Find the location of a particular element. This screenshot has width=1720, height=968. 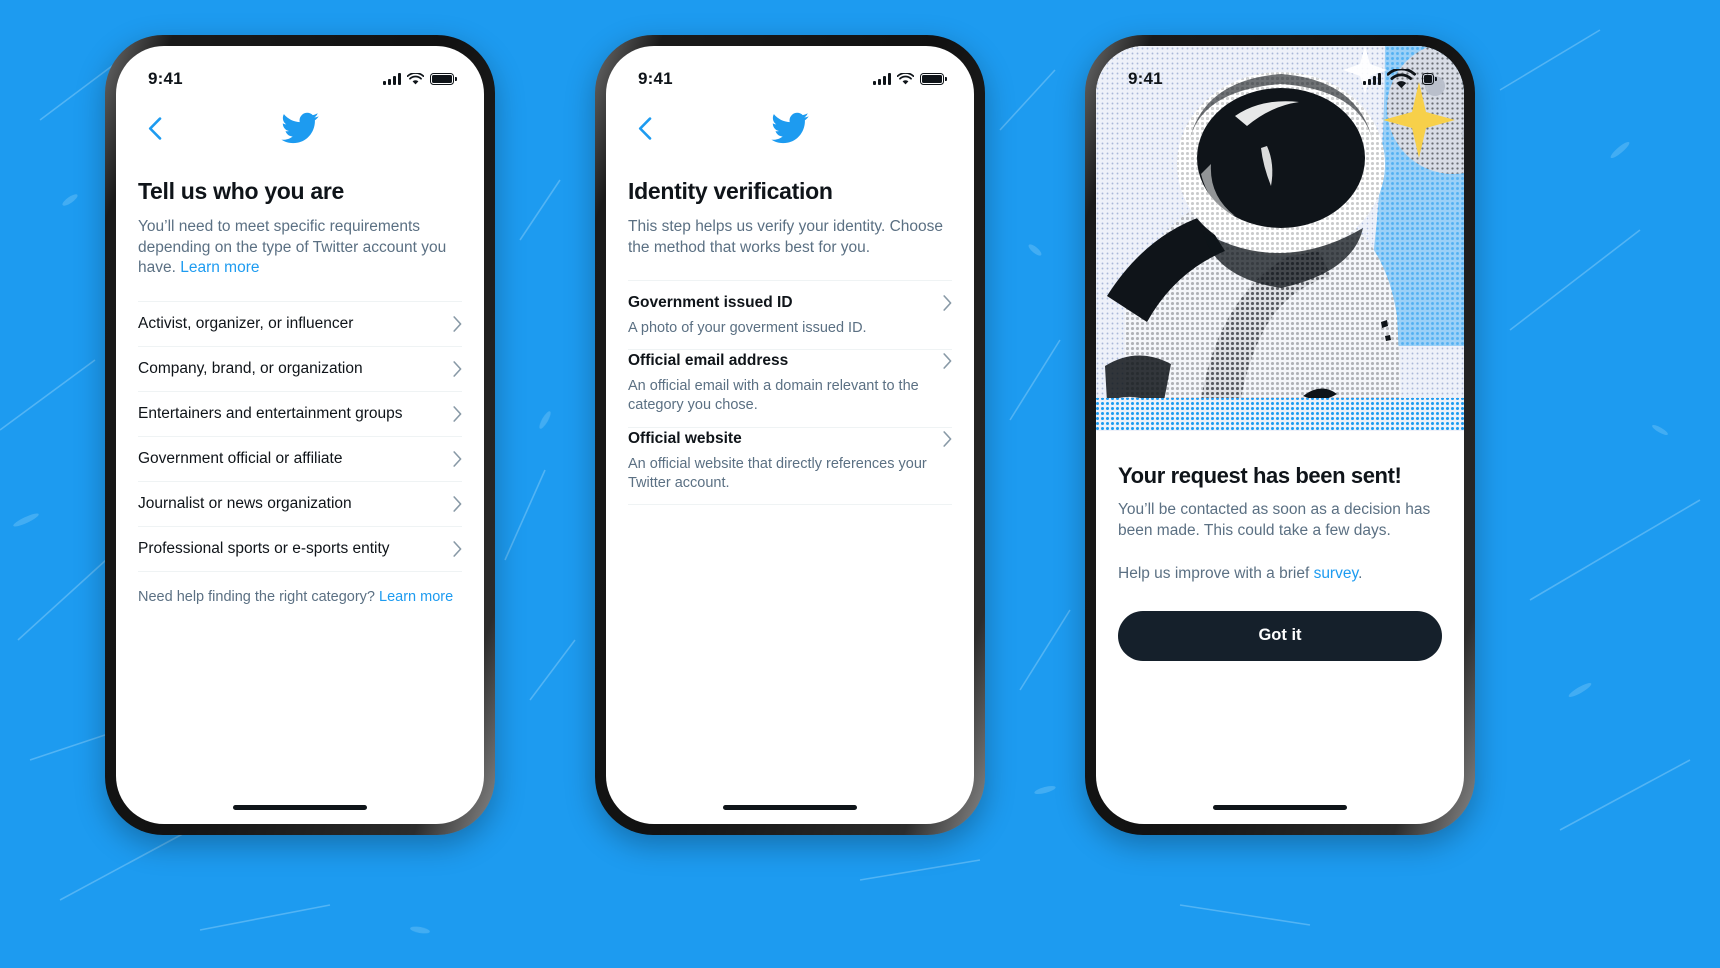

method-title: Government issued ID is located at coordinates (710, 303).